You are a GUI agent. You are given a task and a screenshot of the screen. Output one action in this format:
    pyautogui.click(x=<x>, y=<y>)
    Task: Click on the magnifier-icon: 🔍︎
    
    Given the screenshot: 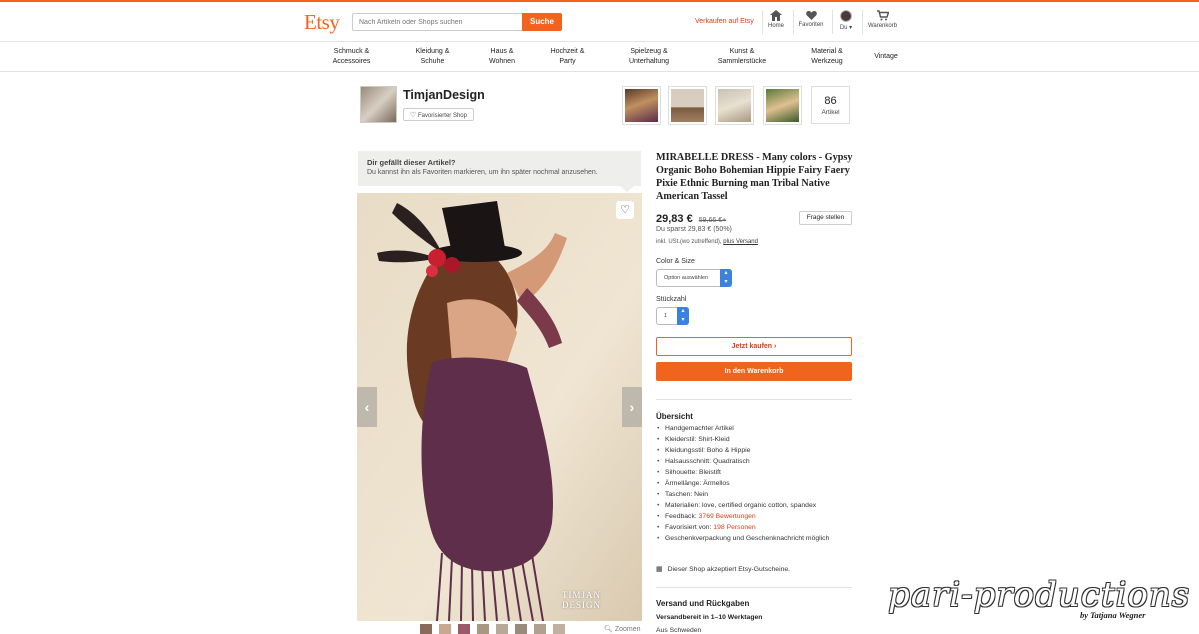 What is the action you would take?
    pyautogui.click(x=608, y=629)
    